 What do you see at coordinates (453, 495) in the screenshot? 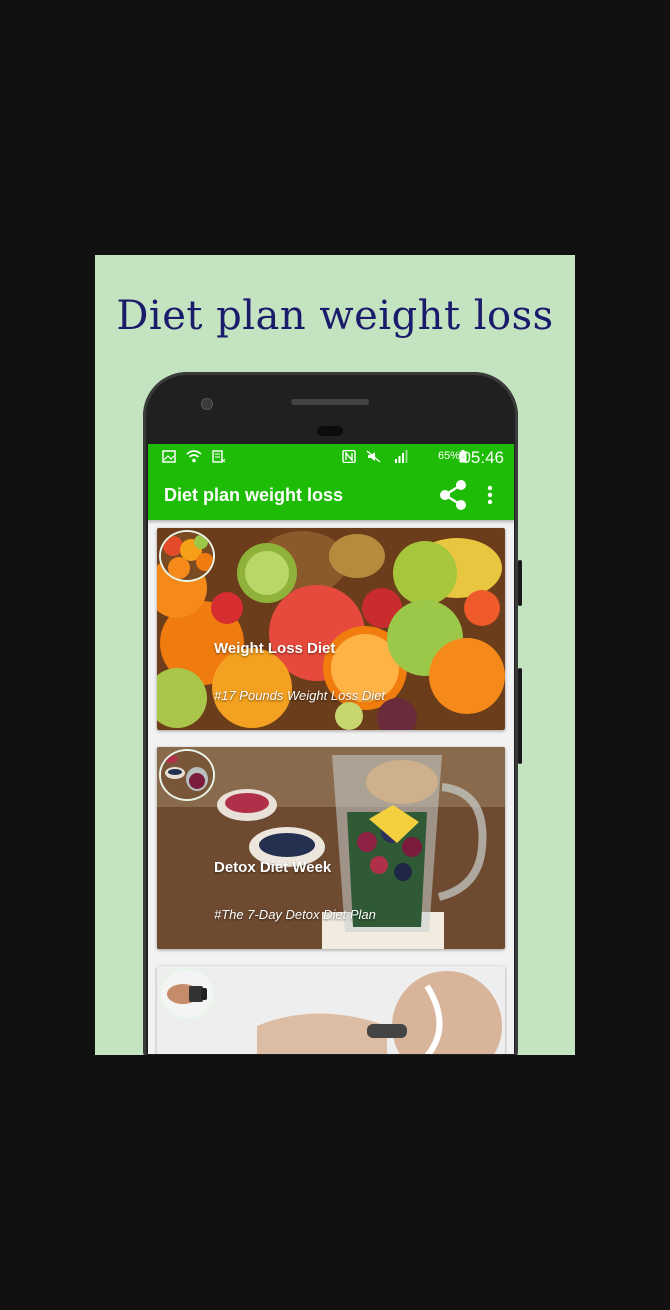
I see `share-icon` at bounding box center [453, 495].